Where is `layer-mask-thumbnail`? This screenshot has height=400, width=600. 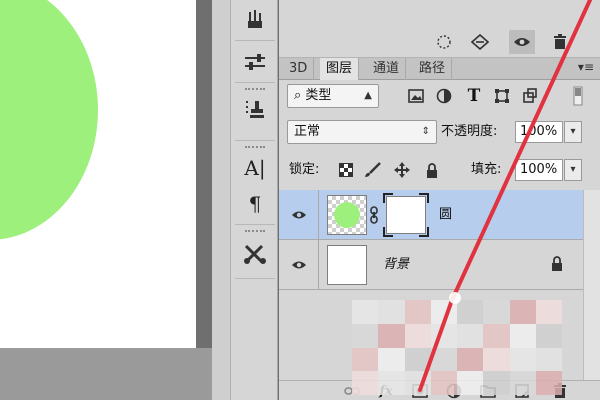 layer-mask-thumbnail is located at coordinates (406, 215).